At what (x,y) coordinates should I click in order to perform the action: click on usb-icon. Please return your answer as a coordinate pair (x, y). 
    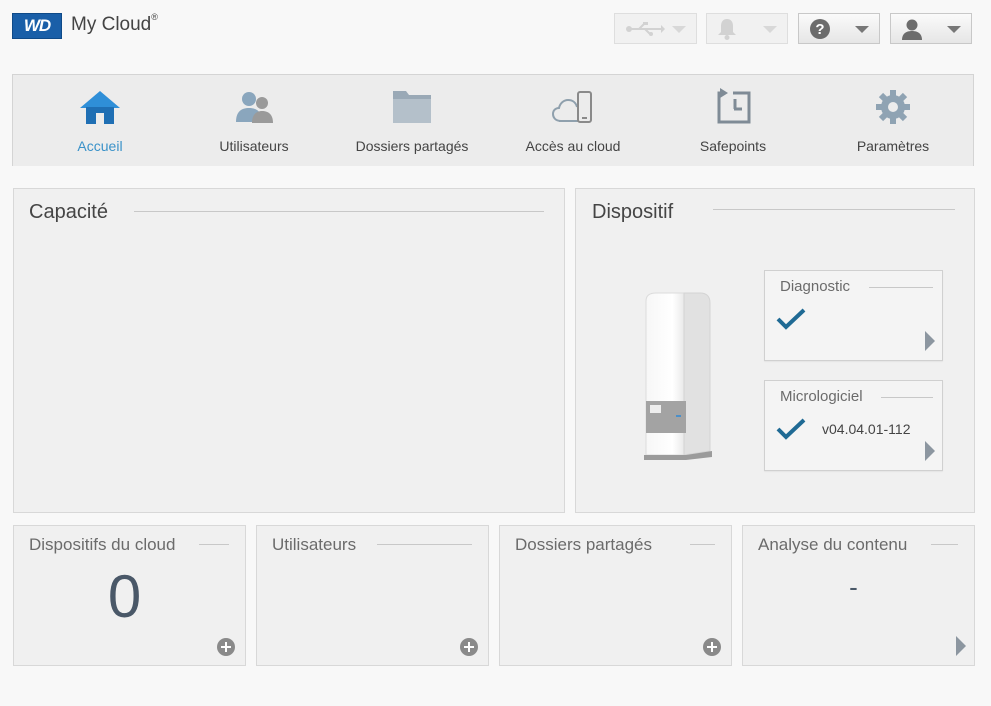
    Looking at the image, I should click on (645, 28).